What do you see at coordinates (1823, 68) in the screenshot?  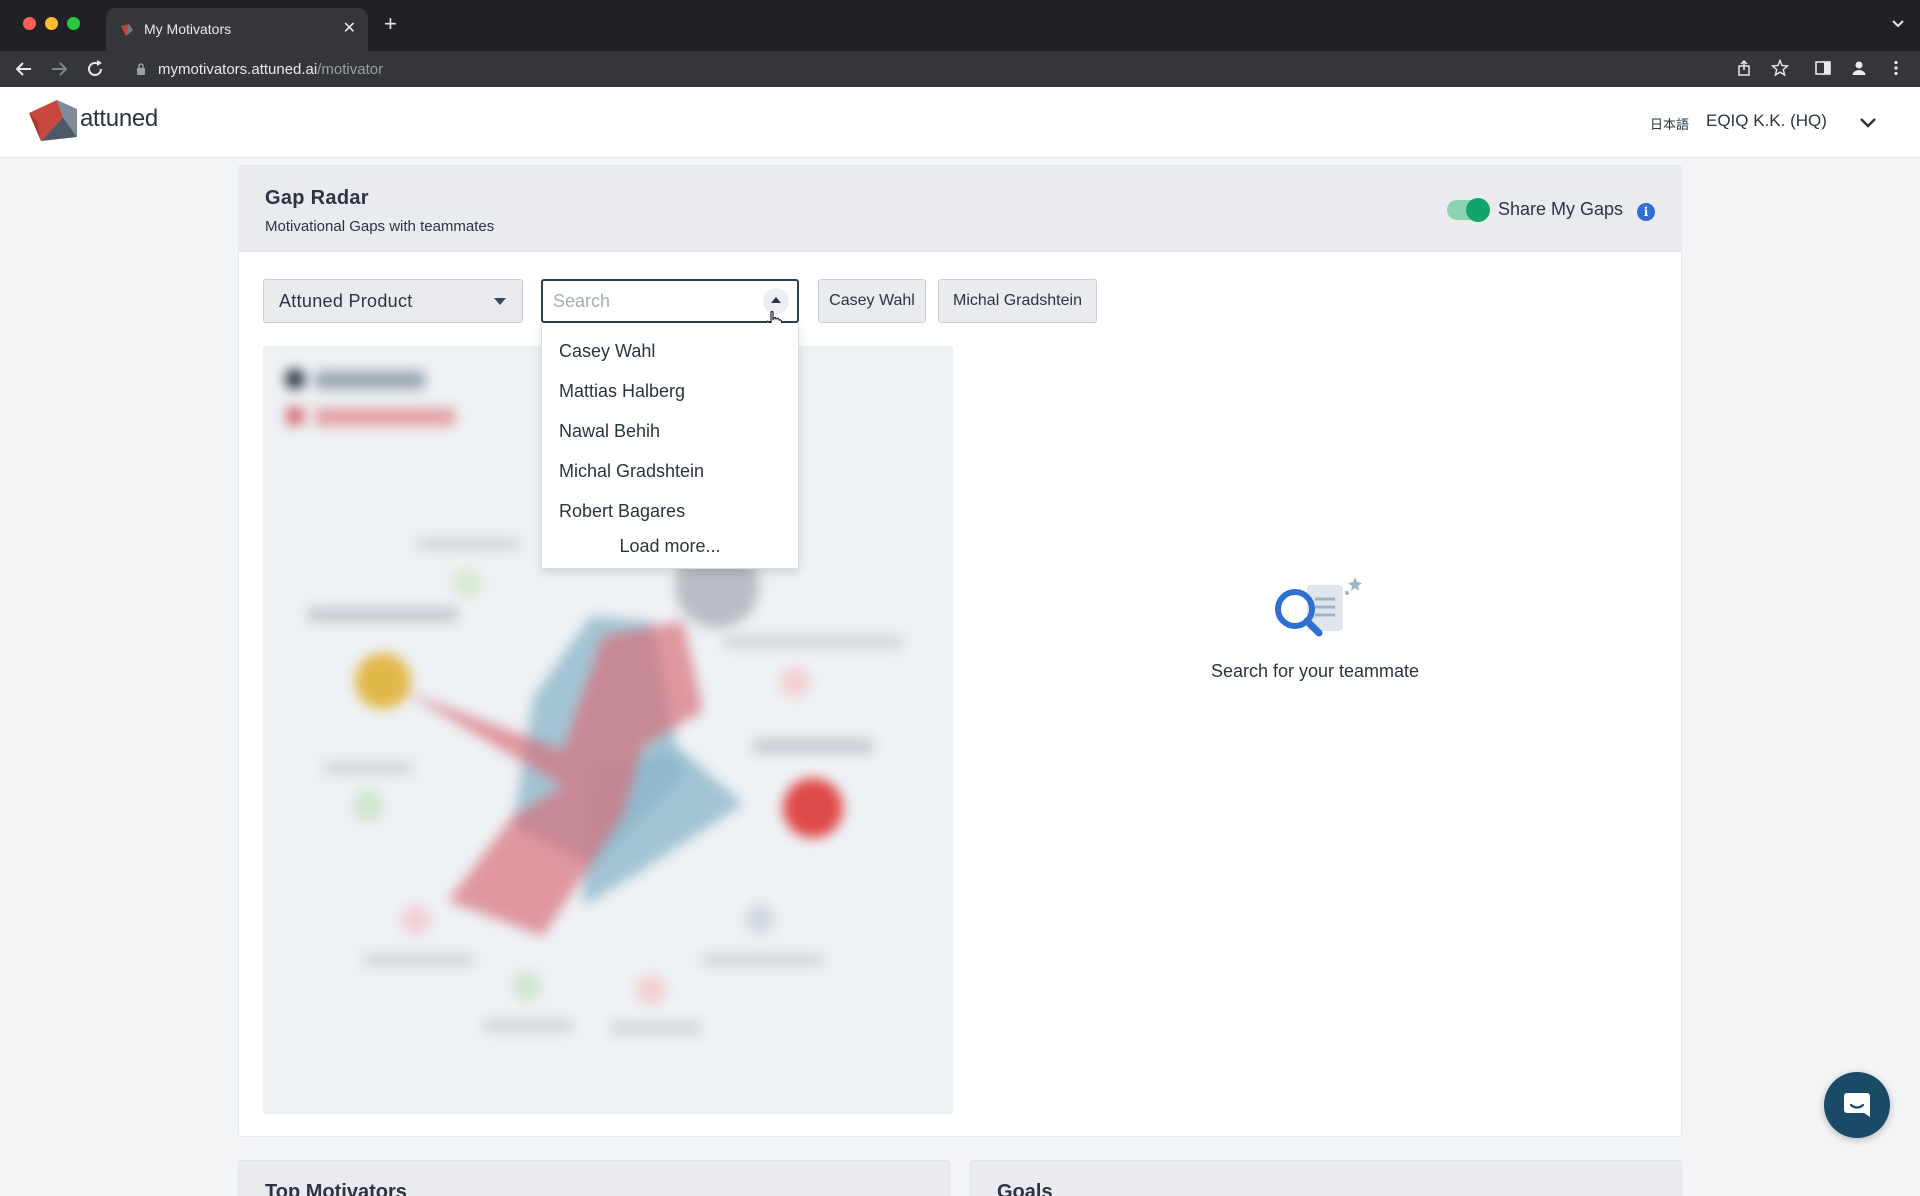 I see `side-panel-icon` at bounding box center [1823, 68].